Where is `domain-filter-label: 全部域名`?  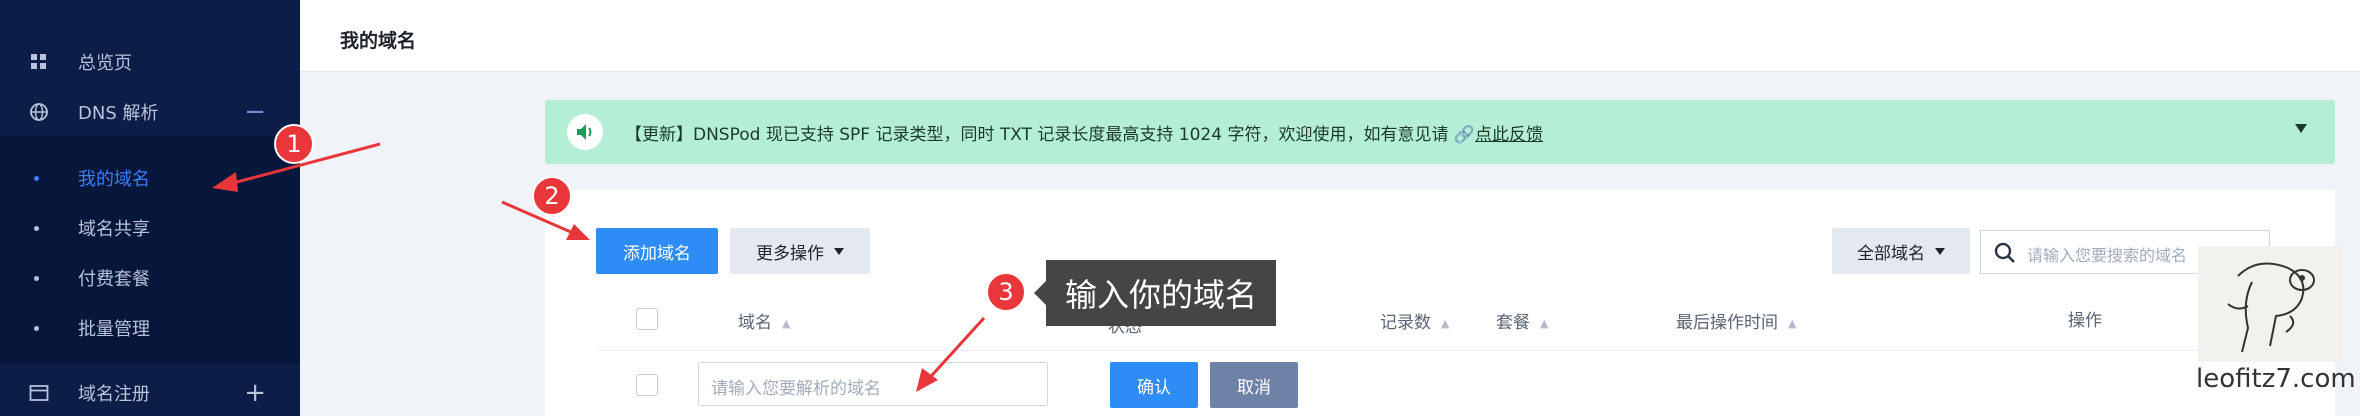 domain-filter-label: 全部域名 is located at coordinates (1891, 253).